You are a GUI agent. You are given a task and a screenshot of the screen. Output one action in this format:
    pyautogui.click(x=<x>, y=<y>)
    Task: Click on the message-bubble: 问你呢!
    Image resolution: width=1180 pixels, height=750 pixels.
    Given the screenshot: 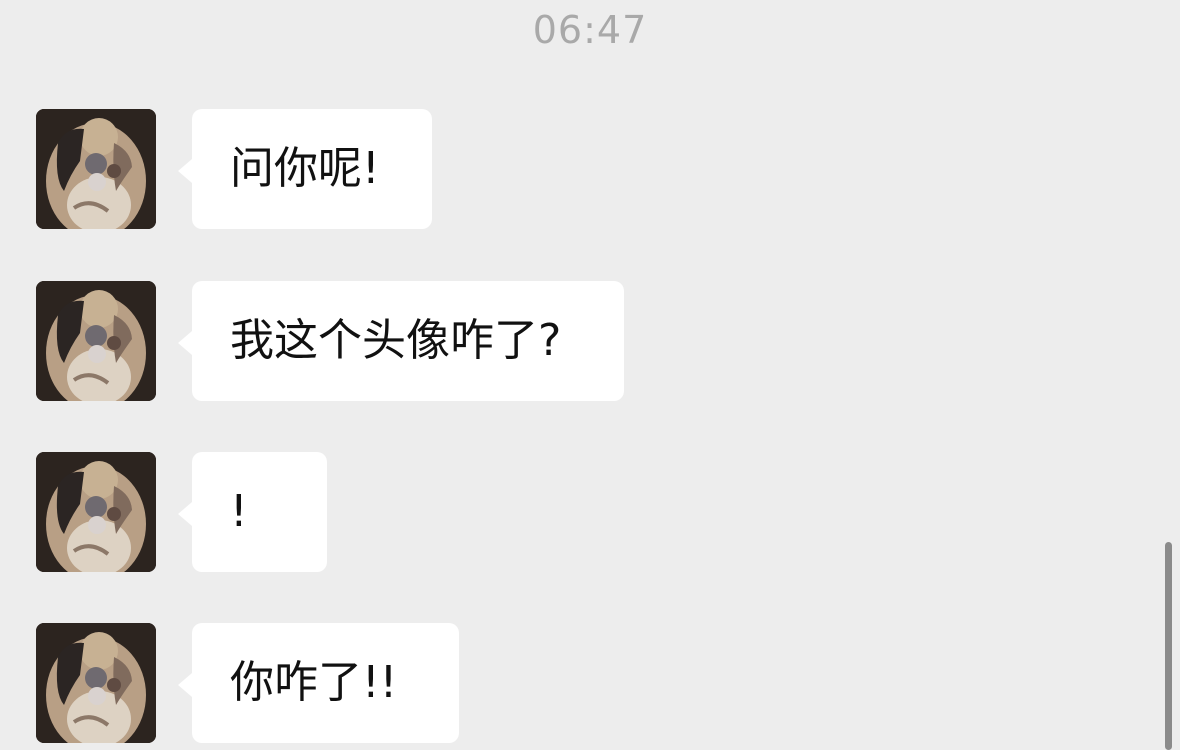 What is the action you would take?
    pyautogui.click(x=305, y=169)
    